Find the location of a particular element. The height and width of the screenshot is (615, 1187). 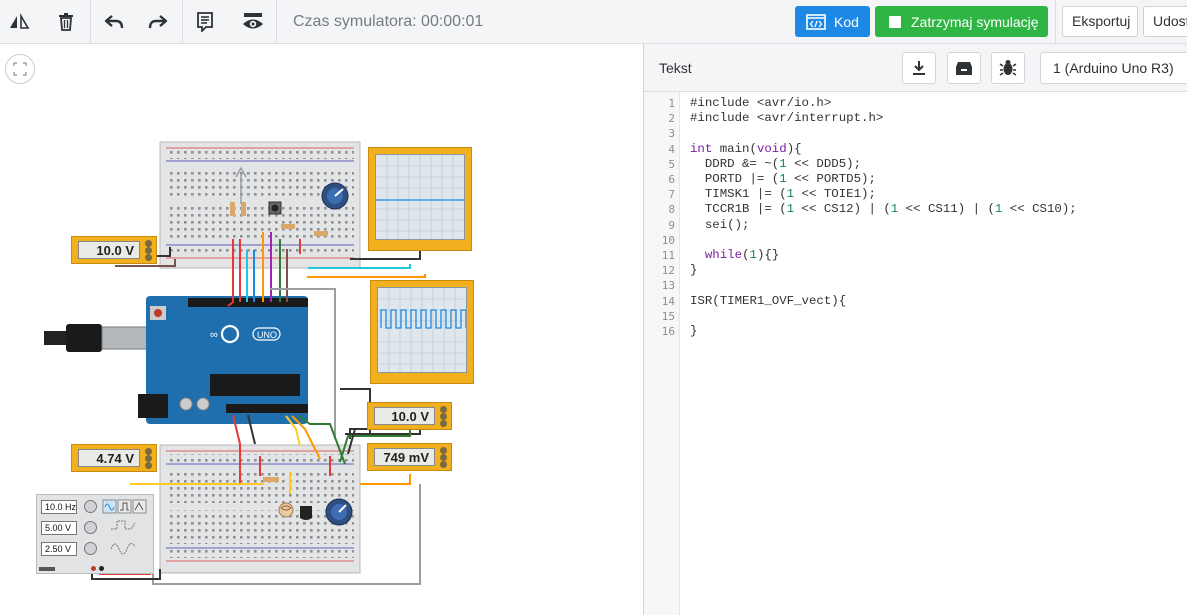

code-line: sei(); is located at coordinates (720, 224).